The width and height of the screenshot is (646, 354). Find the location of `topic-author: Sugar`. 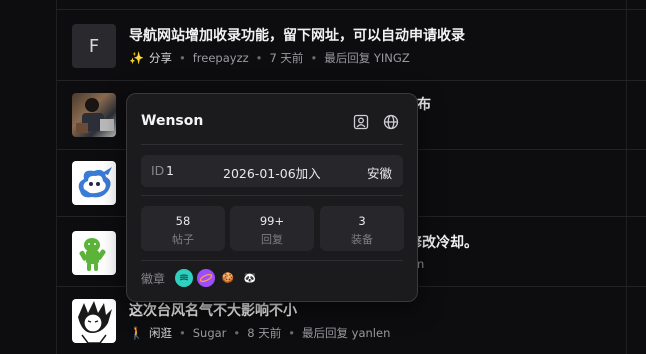

topic-author: Sugar is located at coordinates (210, 333).